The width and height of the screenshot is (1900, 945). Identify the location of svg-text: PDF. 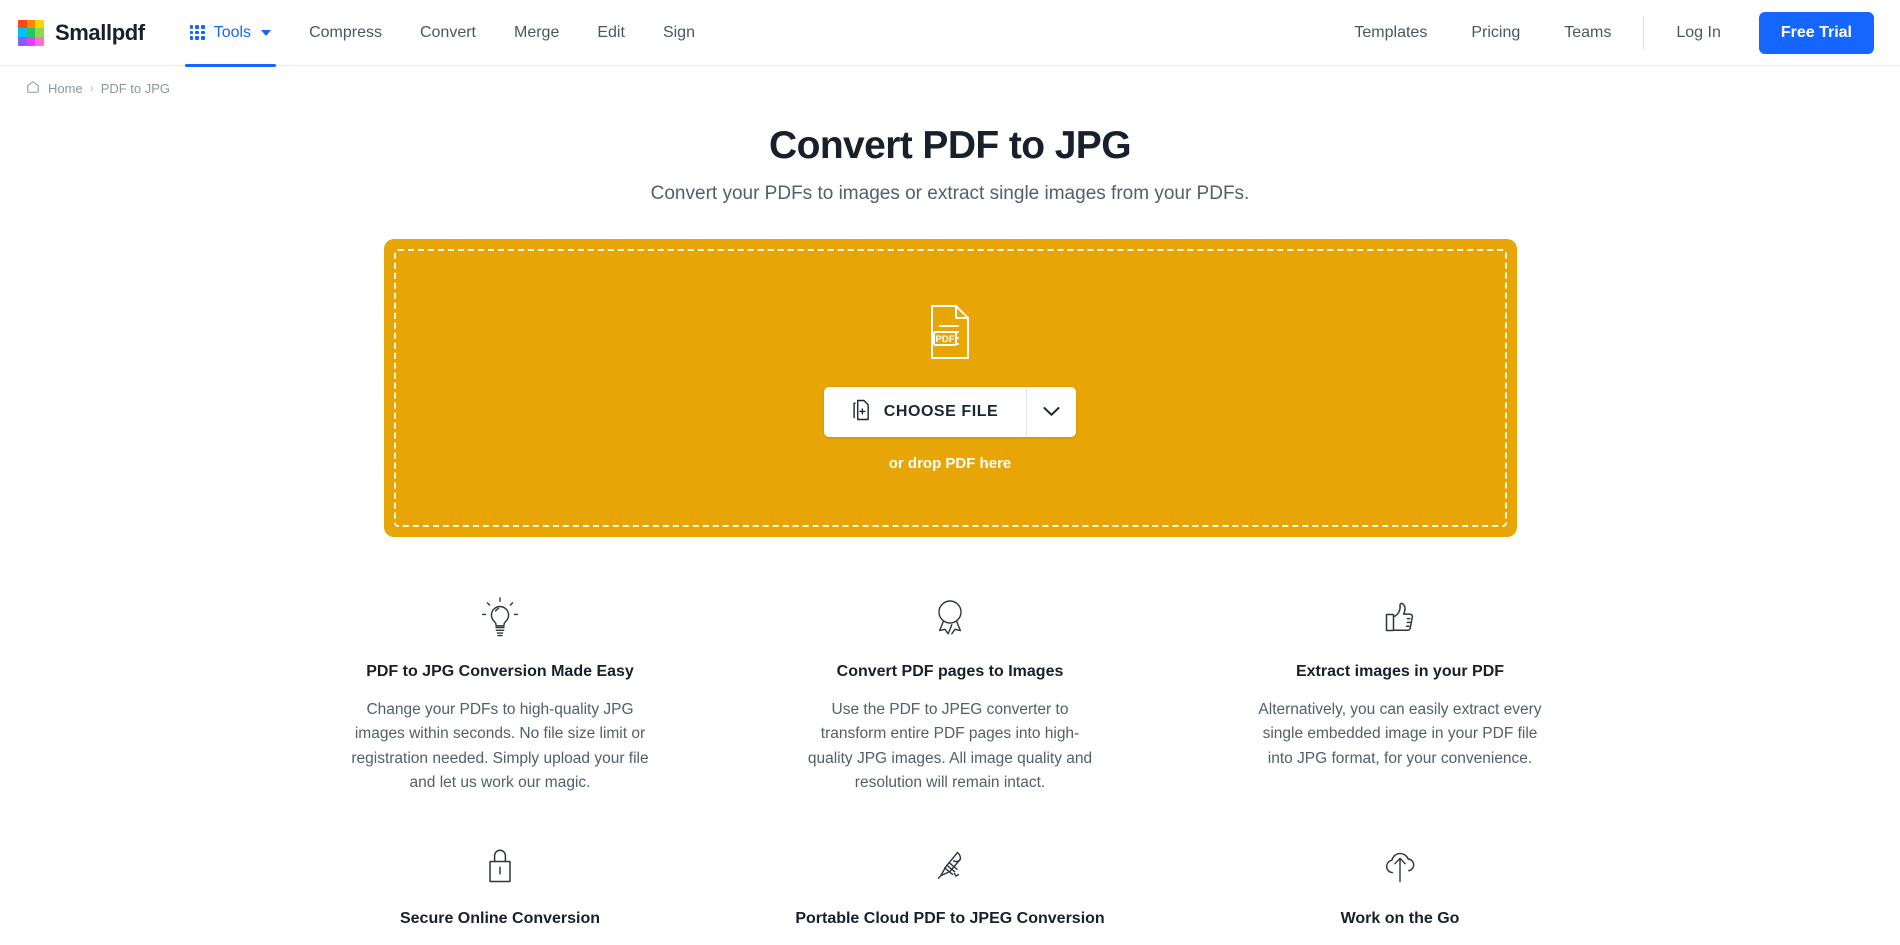
(944, 339).